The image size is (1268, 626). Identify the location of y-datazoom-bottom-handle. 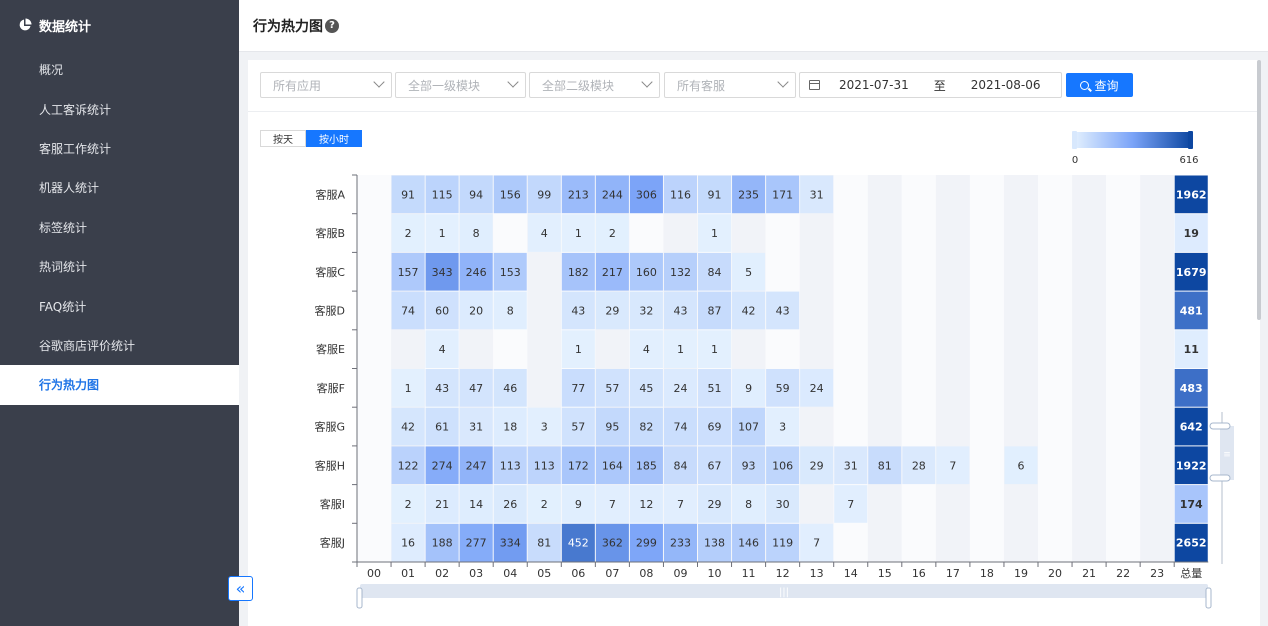
(1220, 478).